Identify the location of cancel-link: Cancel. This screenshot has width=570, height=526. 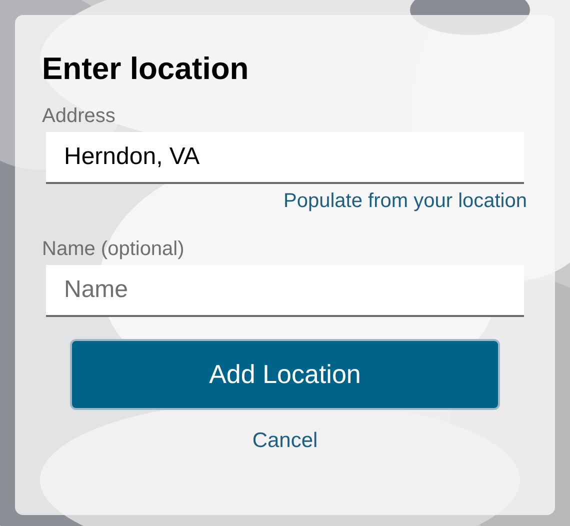
(285, 441).